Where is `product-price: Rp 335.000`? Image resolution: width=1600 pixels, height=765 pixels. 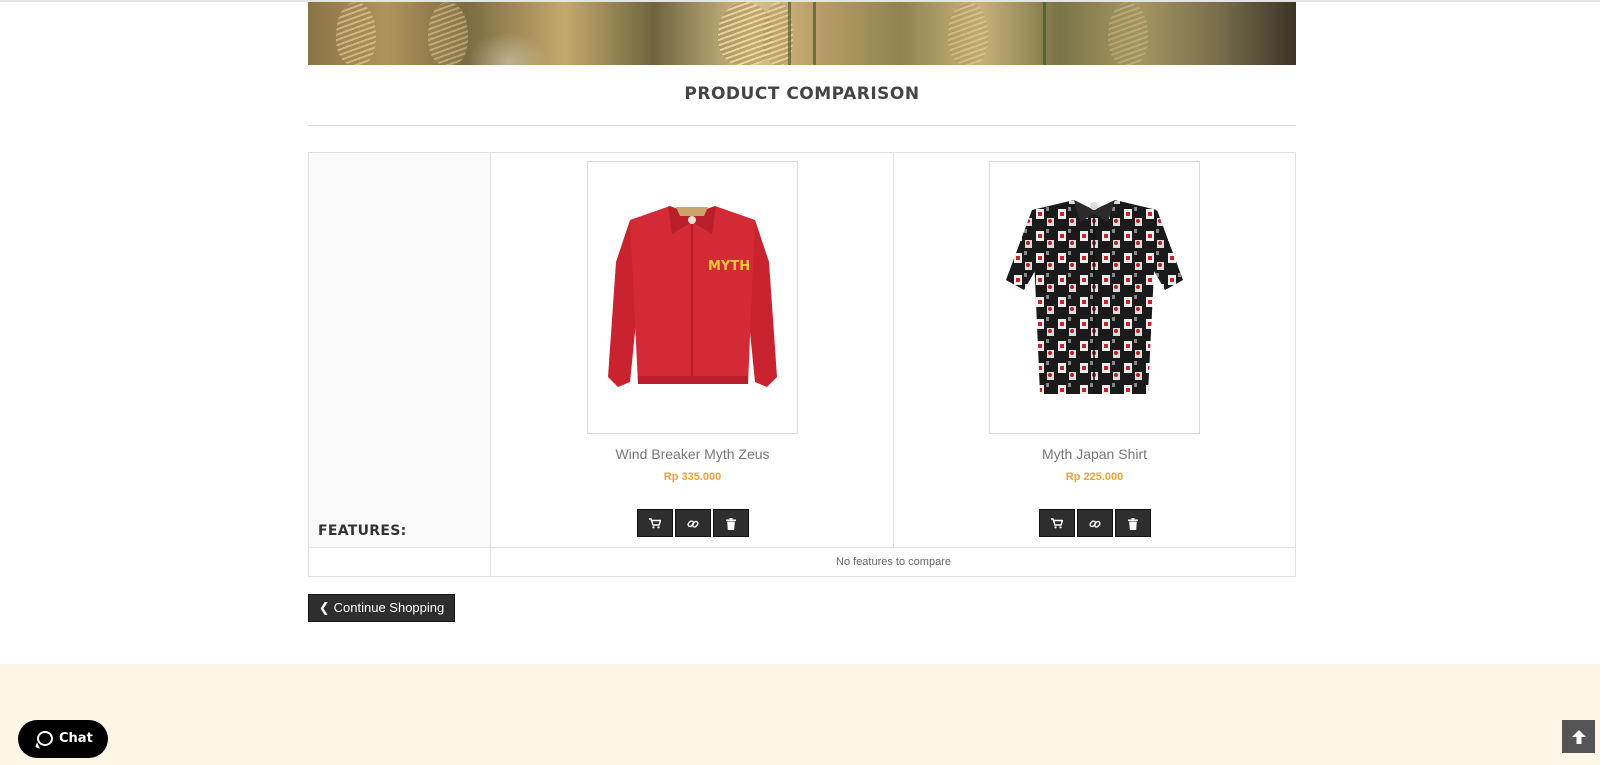
product-price: Rp 335.000 is located at coordinates (692, 477).